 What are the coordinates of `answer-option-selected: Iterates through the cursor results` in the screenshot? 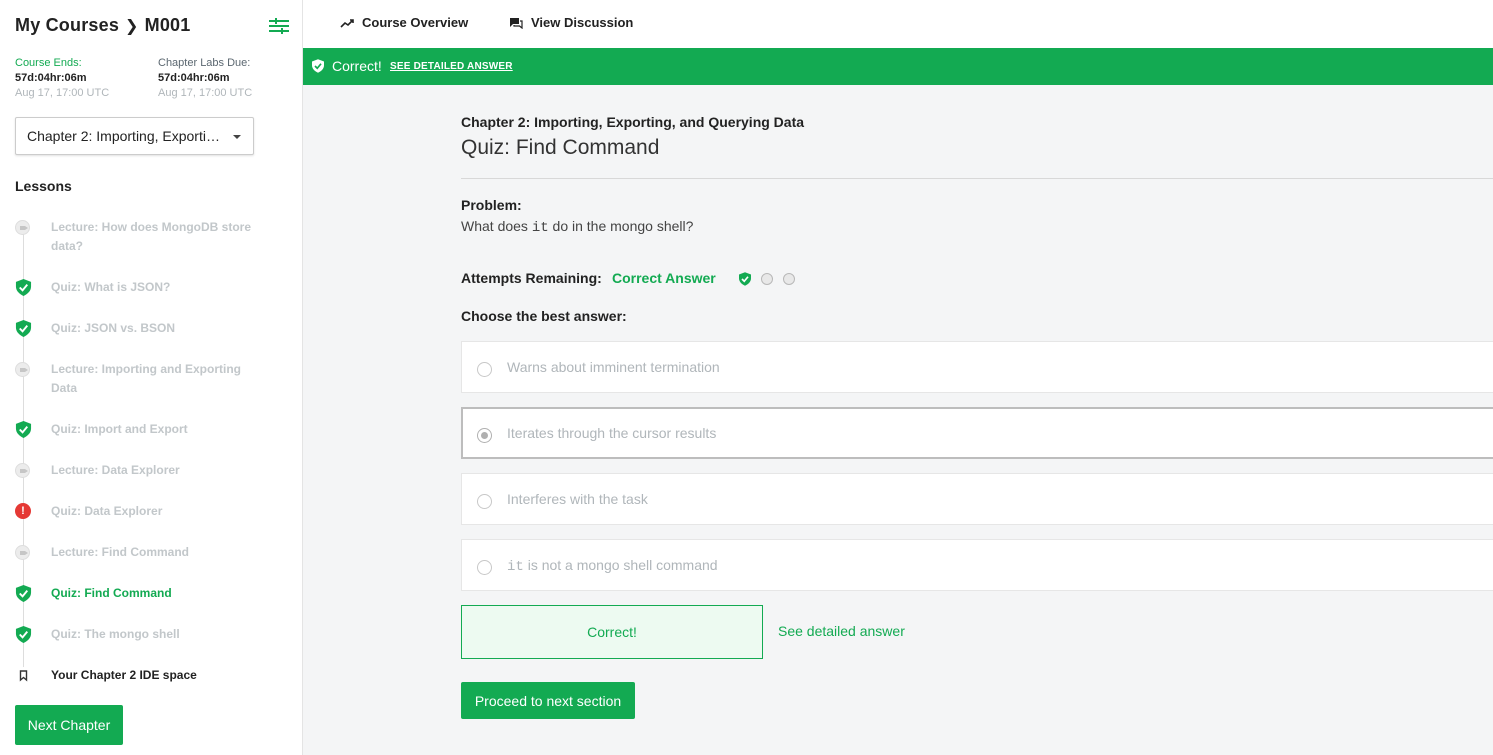 It's located at (977, 433).